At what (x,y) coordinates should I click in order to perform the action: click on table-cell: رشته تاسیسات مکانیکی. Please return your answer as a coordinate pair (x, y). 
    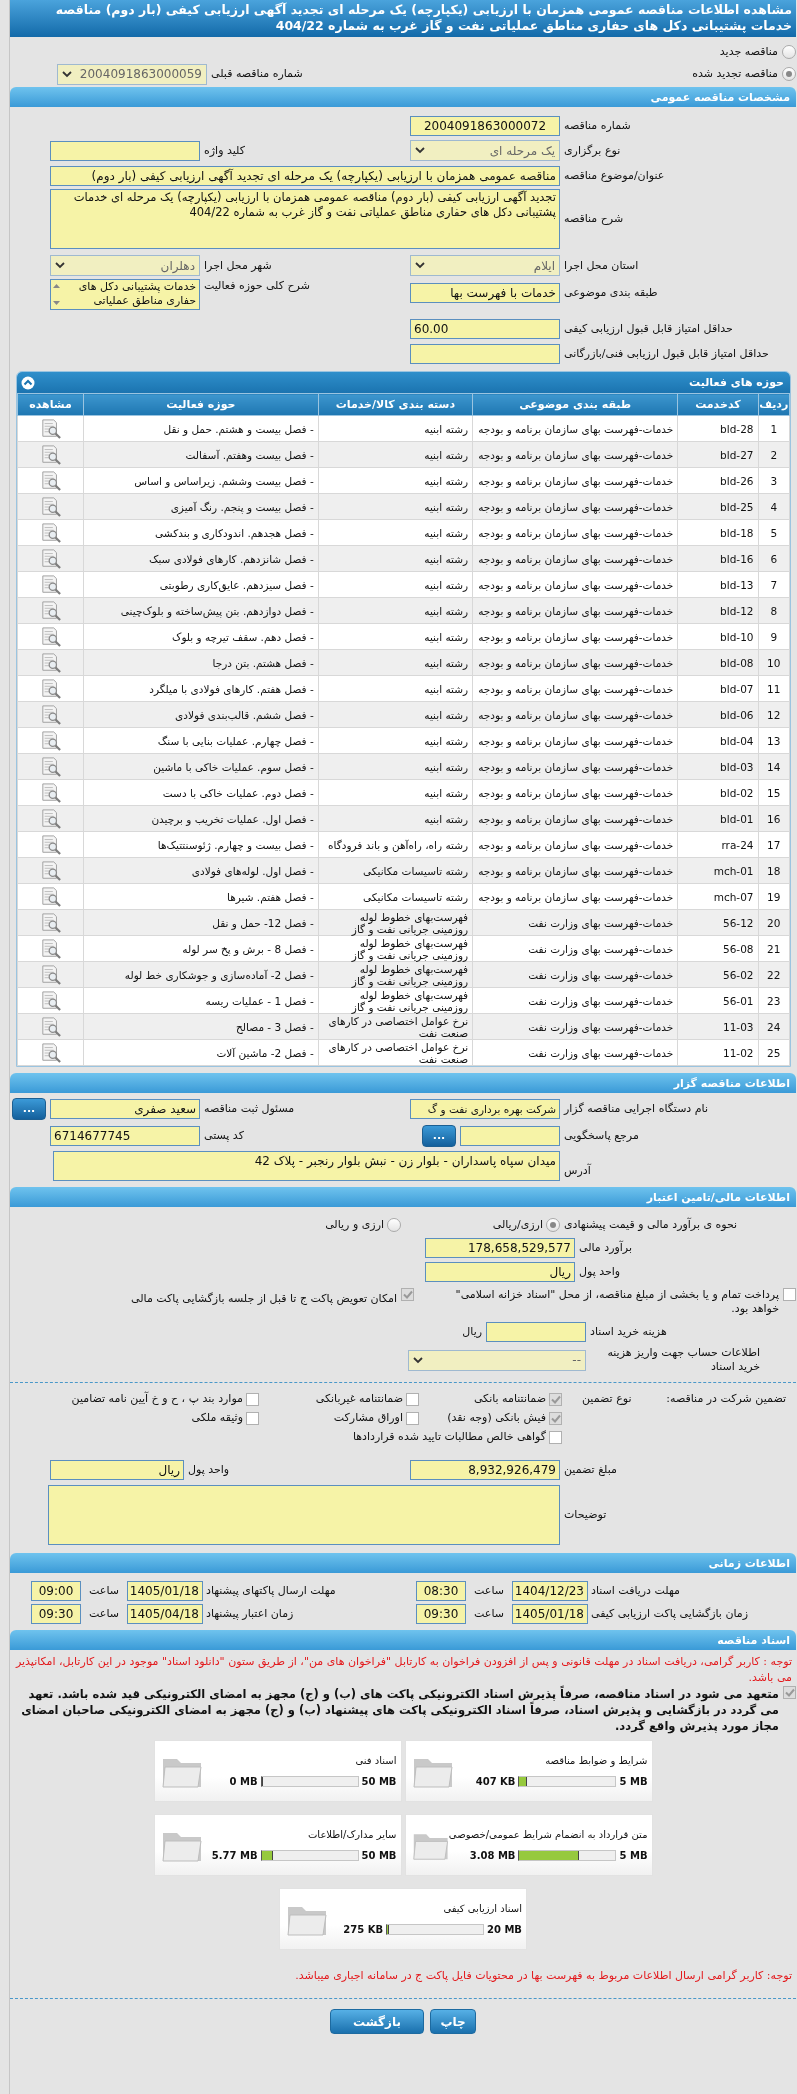
    Looking at the image, I should click on (395, 870).